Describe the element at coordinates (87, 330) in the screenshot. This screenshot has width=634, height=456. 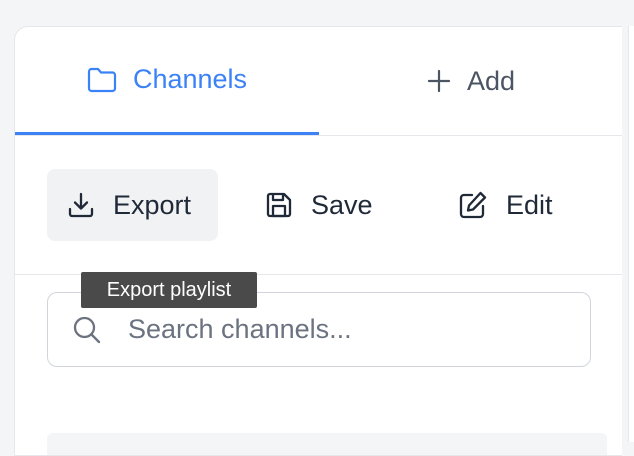
I see `search-icon` at that location.